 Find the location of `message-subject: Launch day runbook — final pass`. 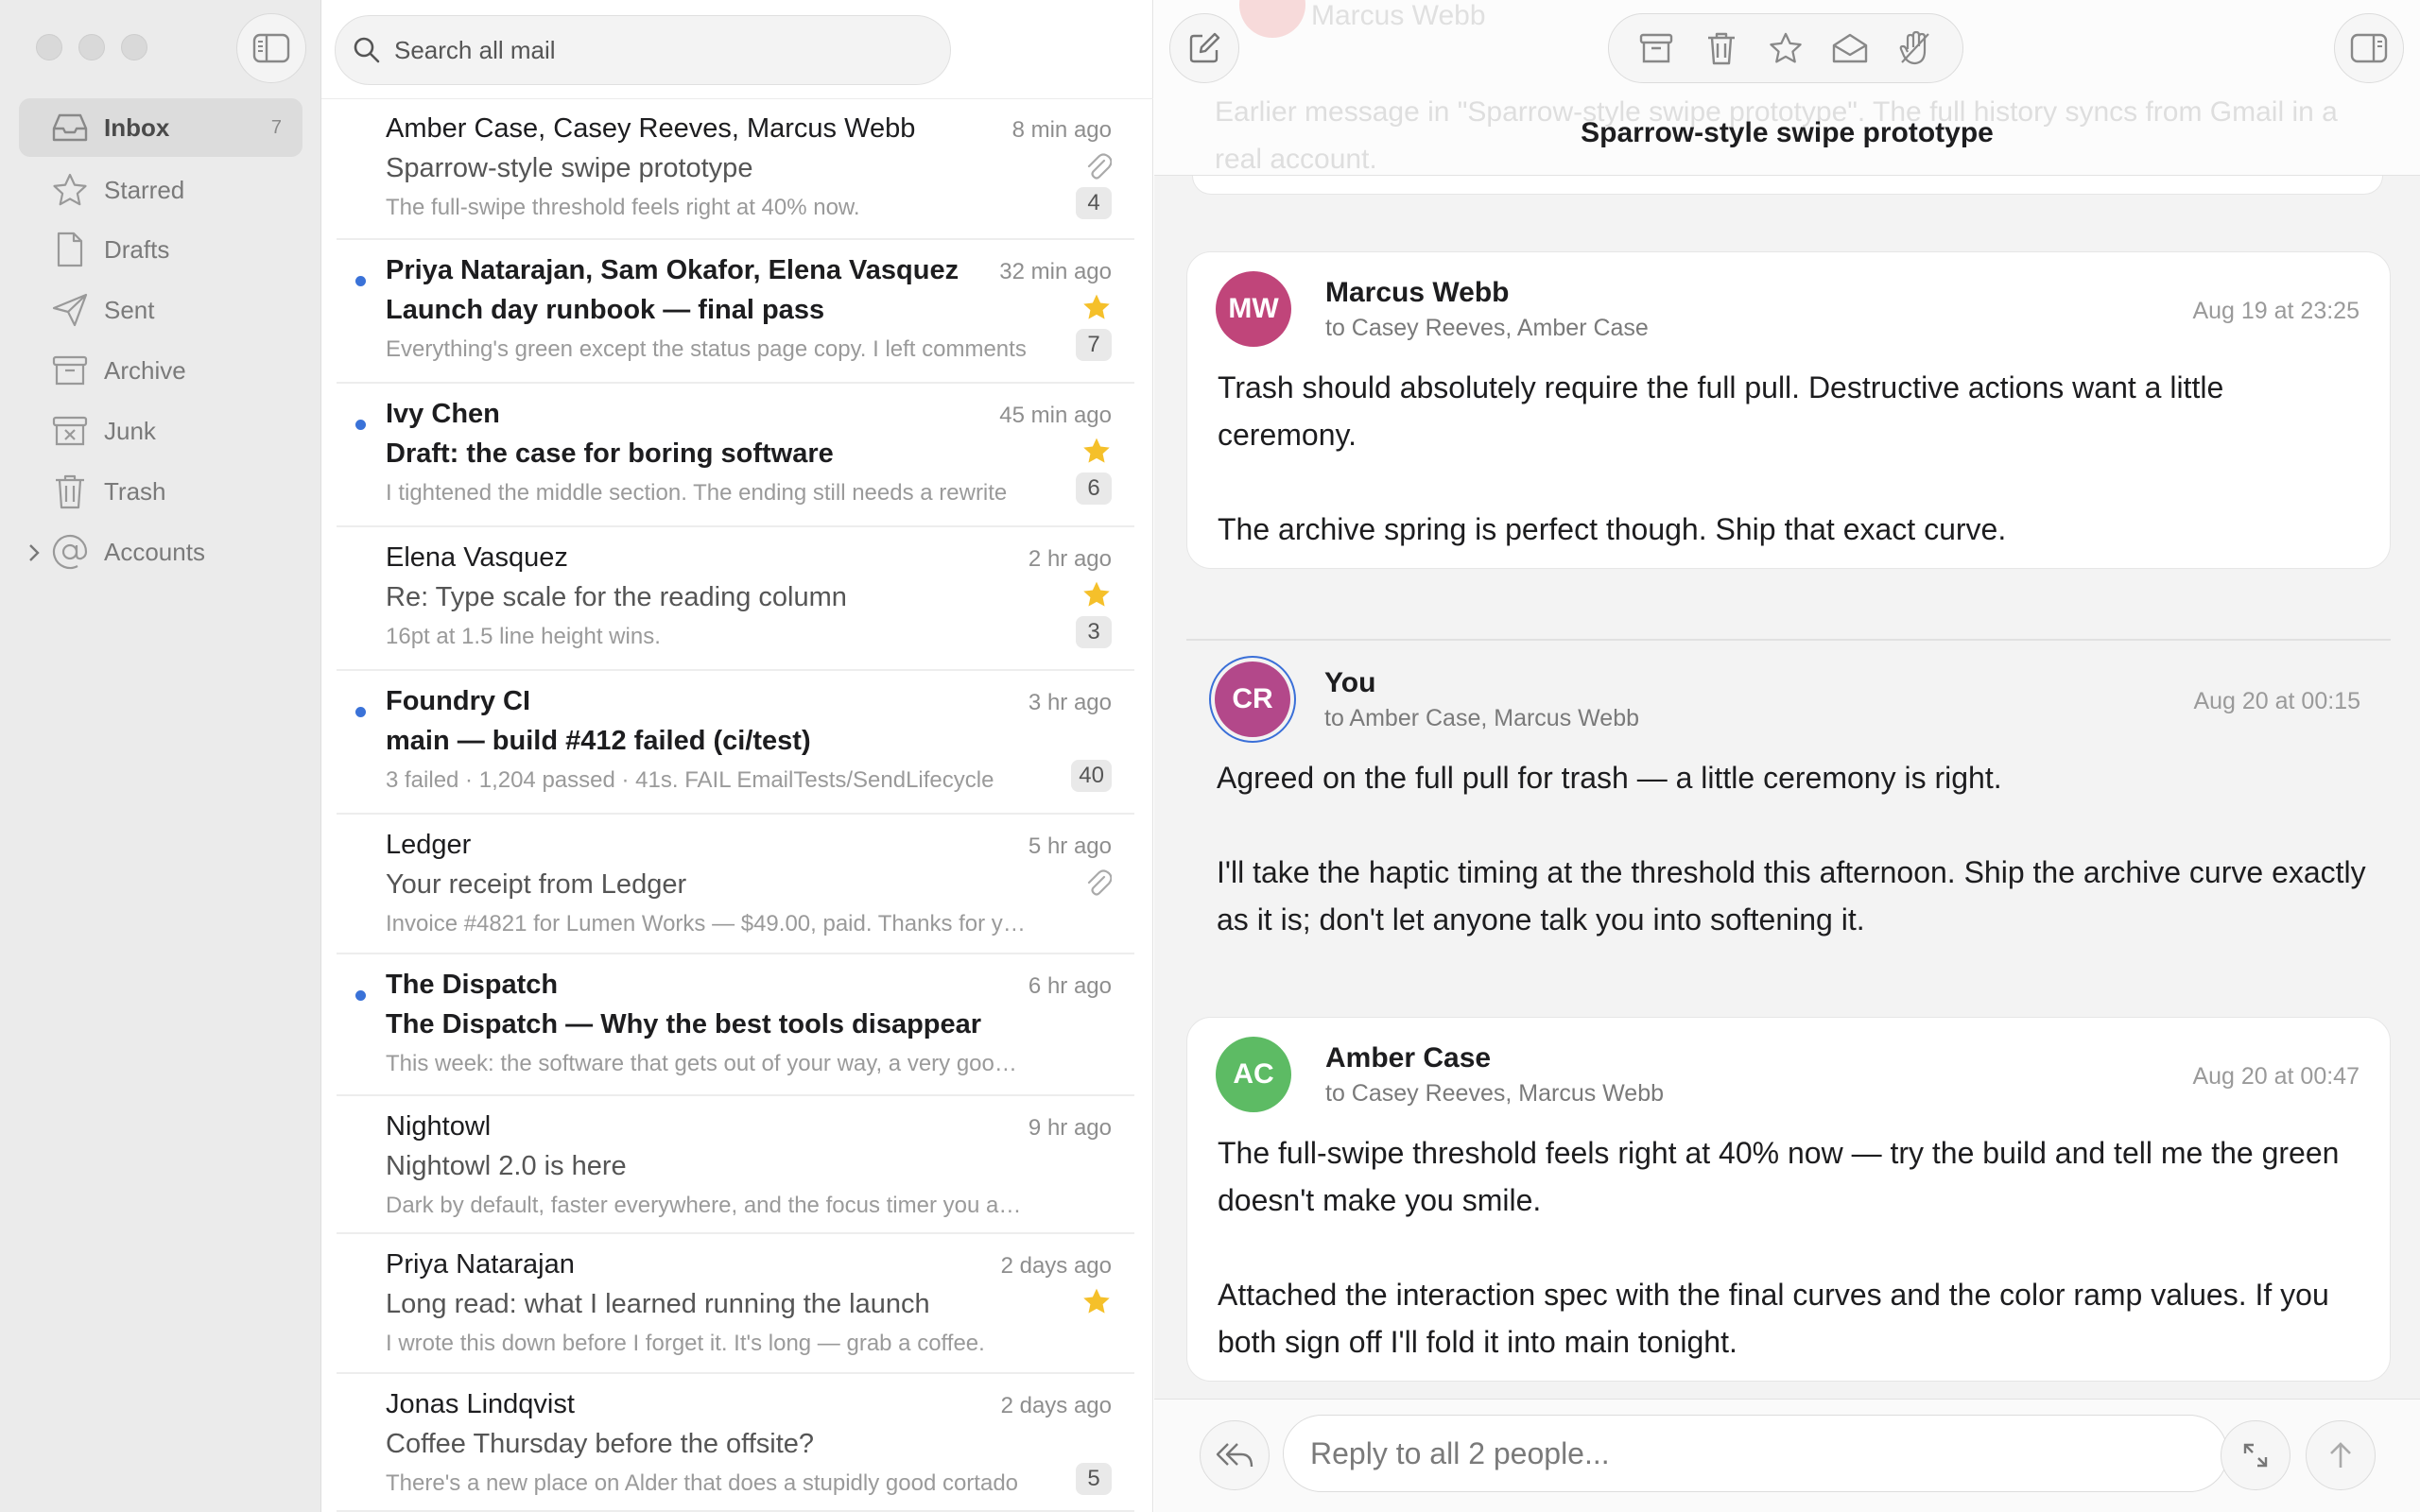

message-subject: Launch day runbook — final pass is located at coordinates (605, 310).